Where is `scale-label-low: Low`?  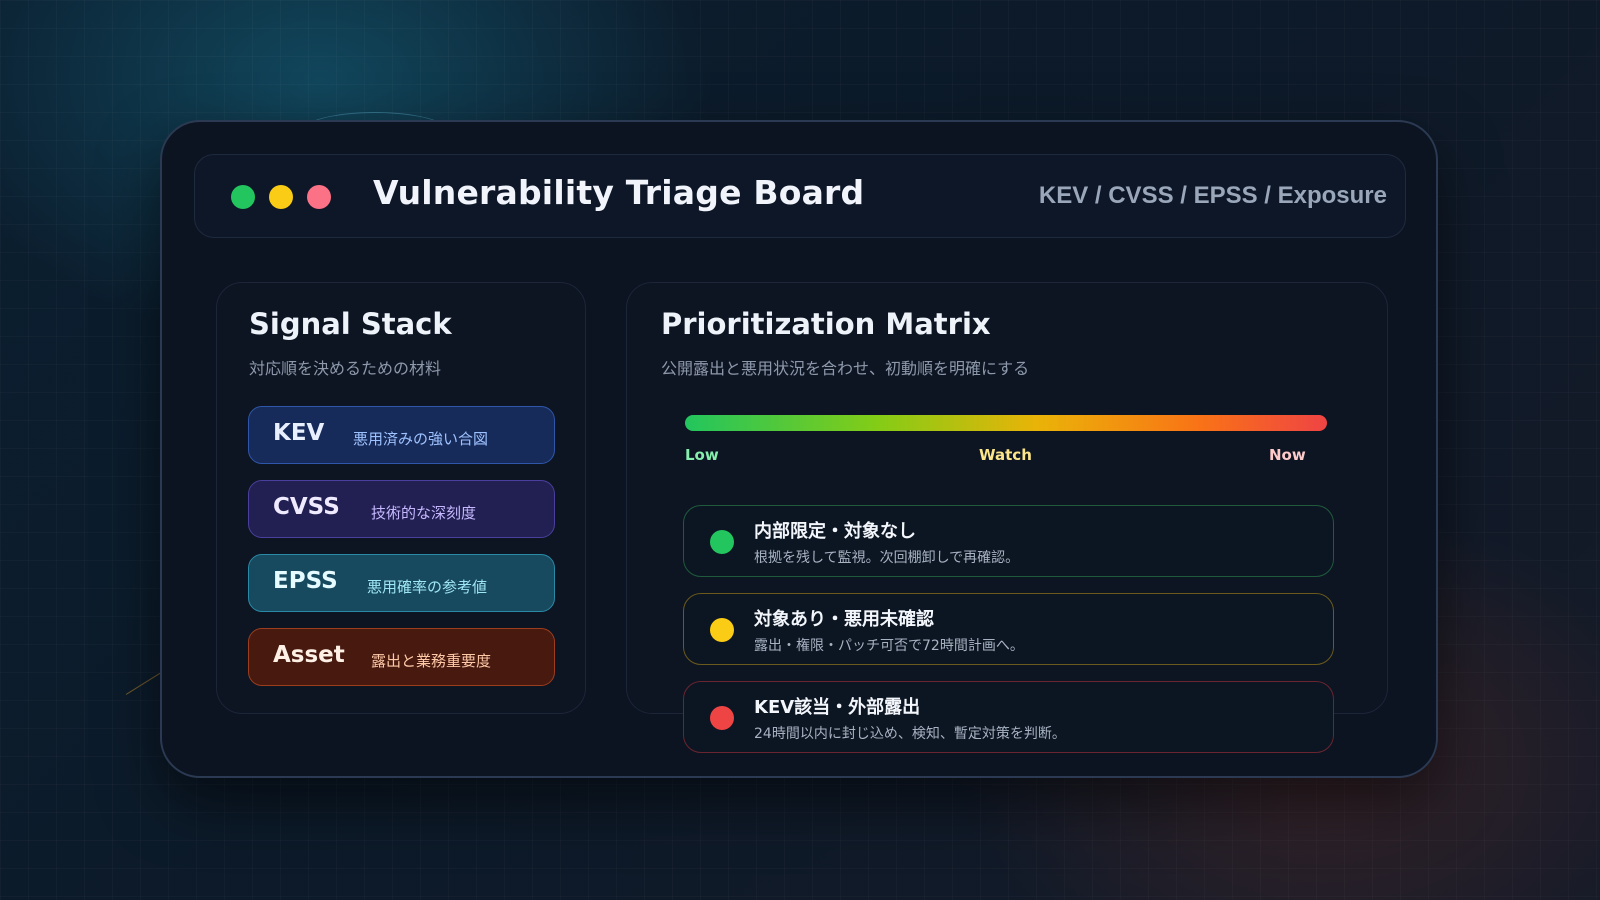 scale-label-low: Low is located at coordinates (702, 455).